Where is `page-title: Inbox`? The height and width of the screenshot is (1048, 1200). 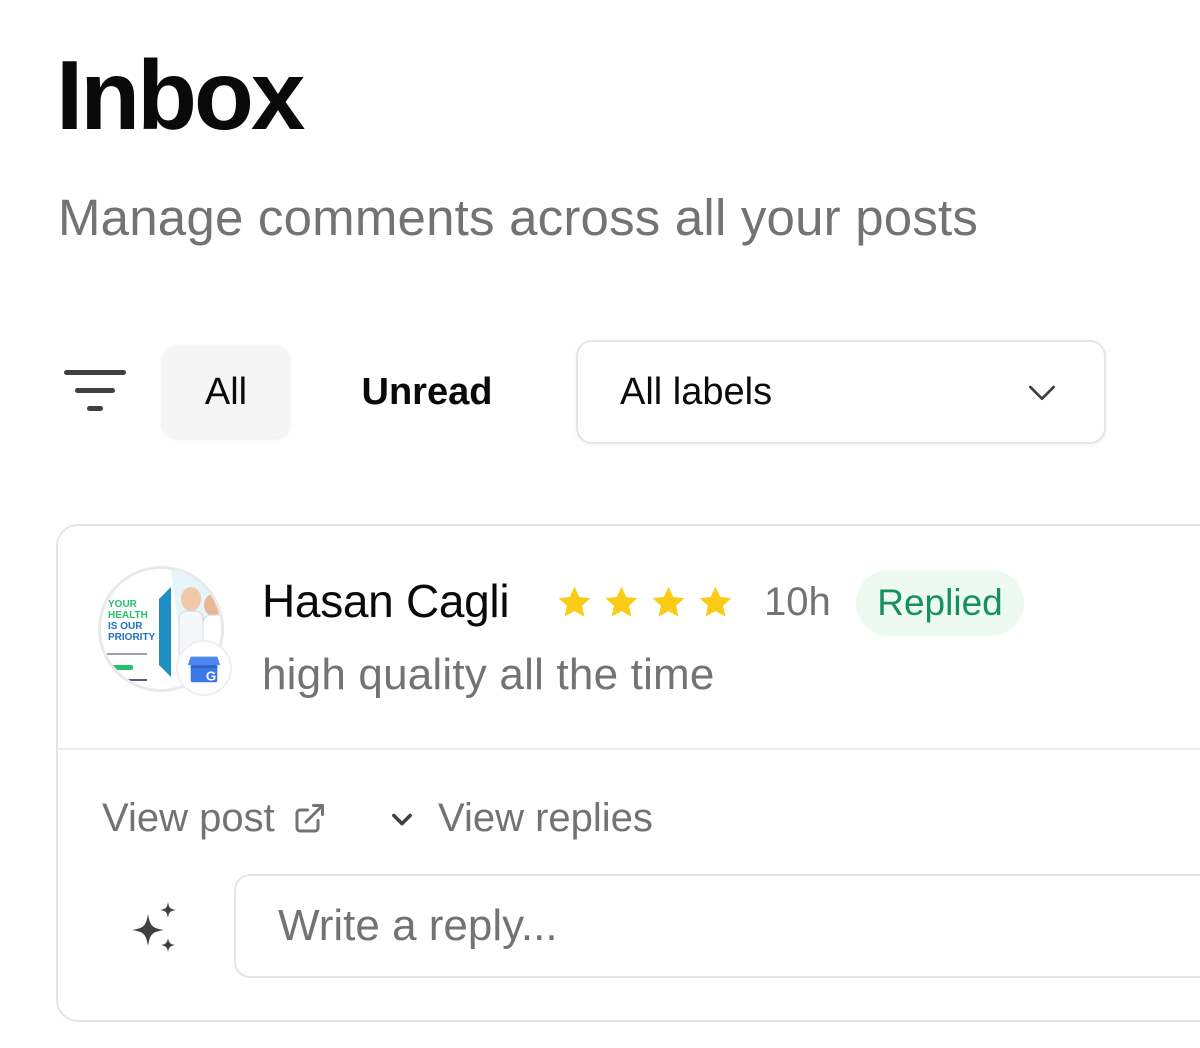 page-title: Inbox is located at coordinates (180, 95).